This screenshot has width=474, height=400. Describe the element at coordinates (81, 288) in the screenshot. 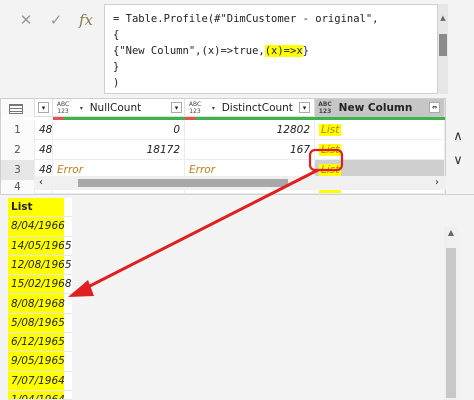

I see `annotation-arrowhead` at that location.